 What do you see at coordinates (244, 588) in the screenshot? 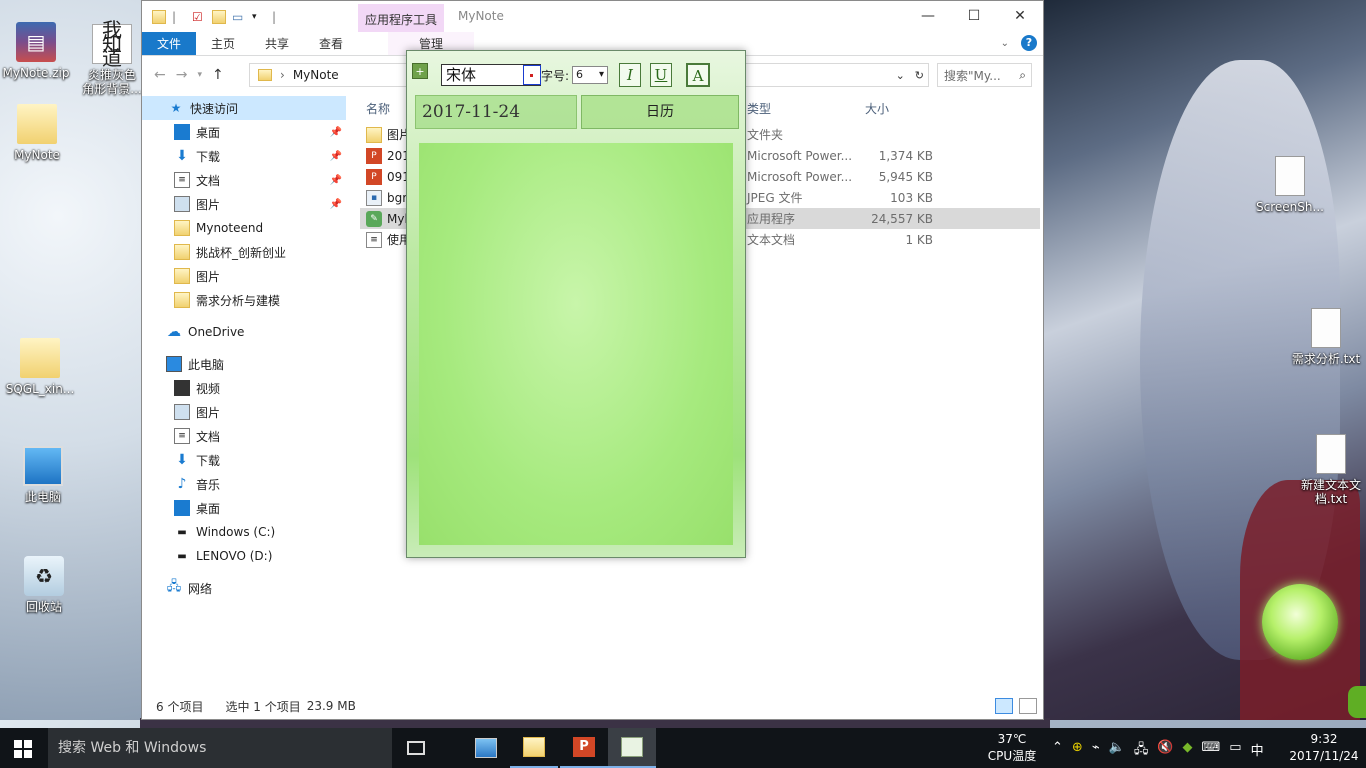
I see `nav-item-network: 🖧 网络` at bounding box center [244, 588].